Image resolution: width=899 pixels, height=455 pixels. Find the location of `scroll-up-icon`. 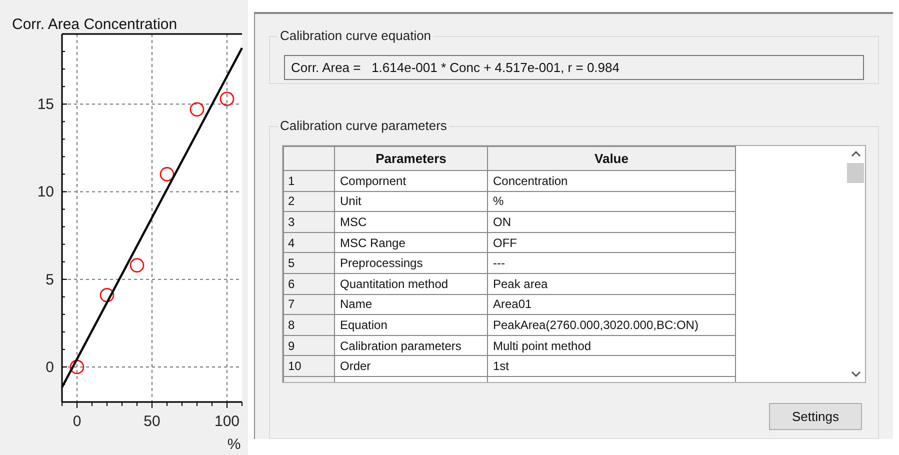

scroll-up-icon is located at coordinates (855, 153).